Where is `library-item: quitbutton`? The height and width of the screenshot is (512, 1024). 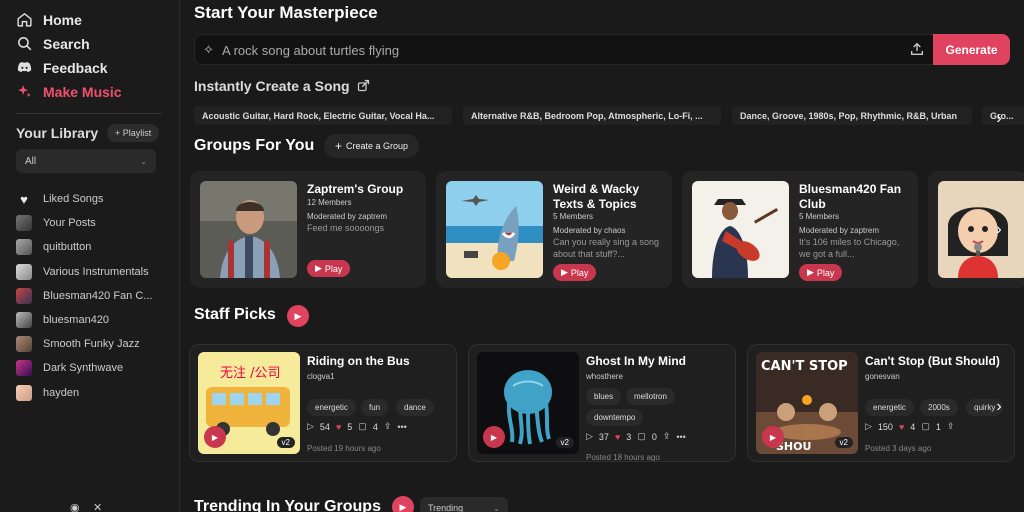
library-item: quitbutton is located at coordinates (53, 247).